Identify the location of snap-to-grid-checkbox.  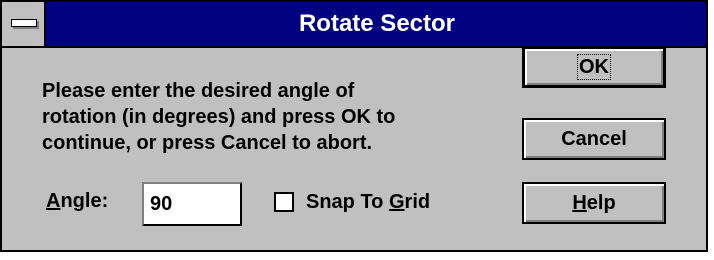
(284, 202).